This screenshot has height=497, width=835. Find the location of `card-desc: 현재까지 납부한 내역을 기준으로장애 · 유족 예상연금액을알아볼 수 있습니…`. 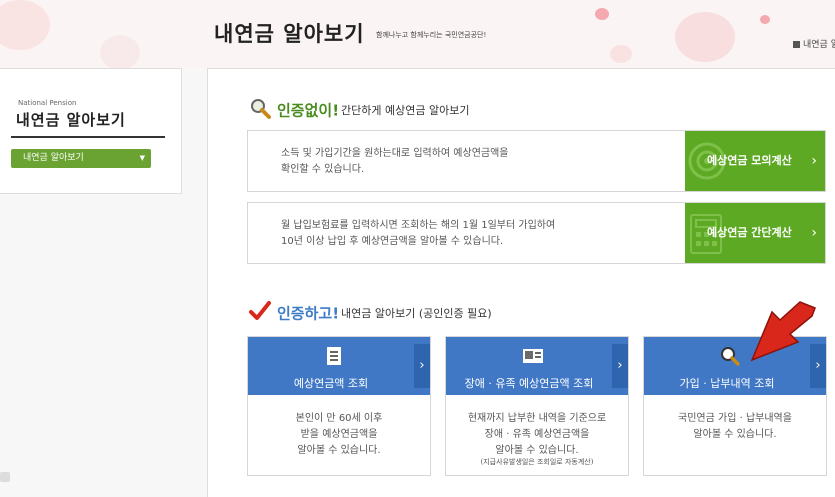

card-desc: 현재까지 납부한 내역을 기준으로장애 · 유족 예상연금액을알아볼 수 있습니… is located at coordinates (537, 435).